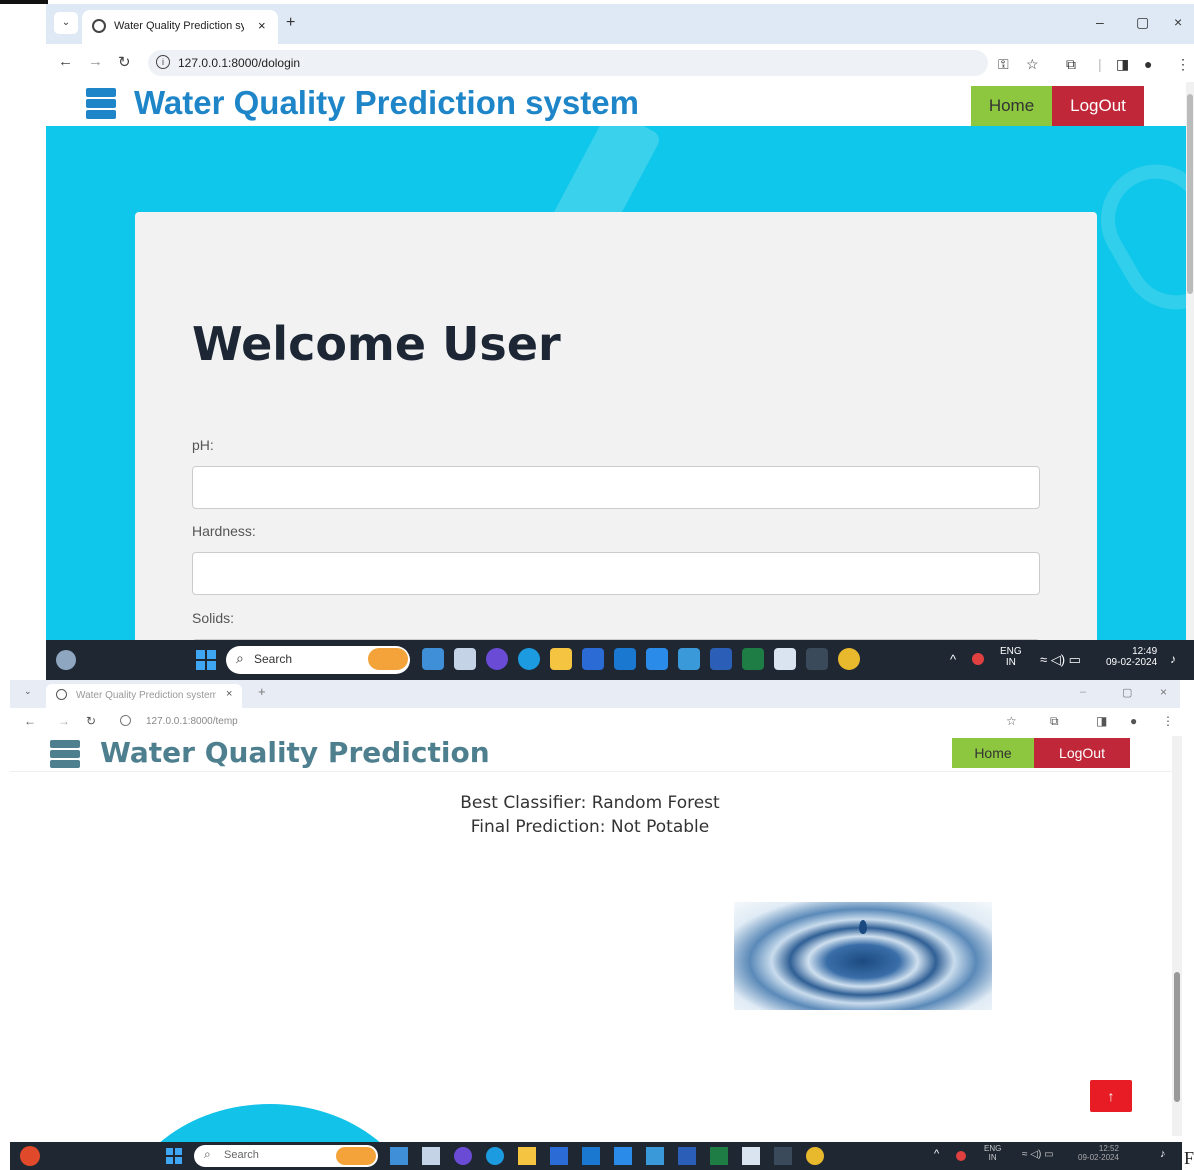 The width and height of the screenshot is (1194, 1170). Describe the element at coordinates (99, 26) in the screenshot. I see `globe-icon` at that location.